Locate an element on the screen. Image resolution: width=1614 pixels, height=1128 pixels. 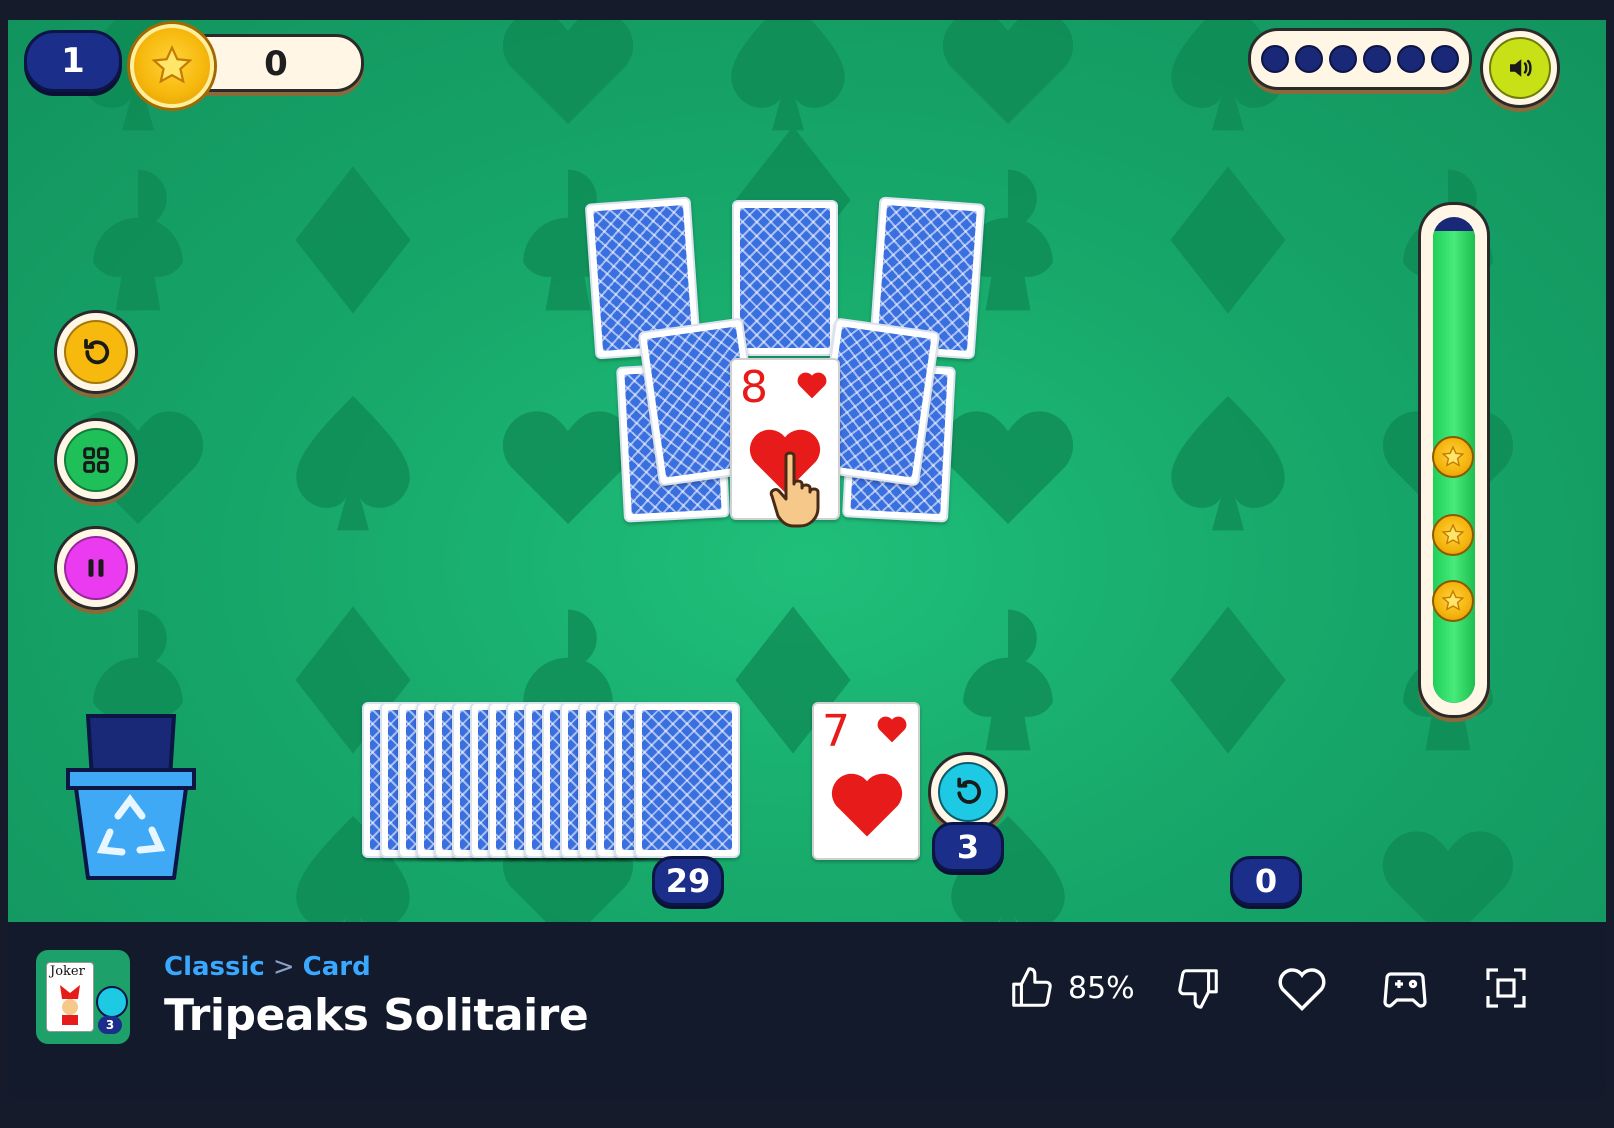
face-down-card is located at coordinates (785, 278).